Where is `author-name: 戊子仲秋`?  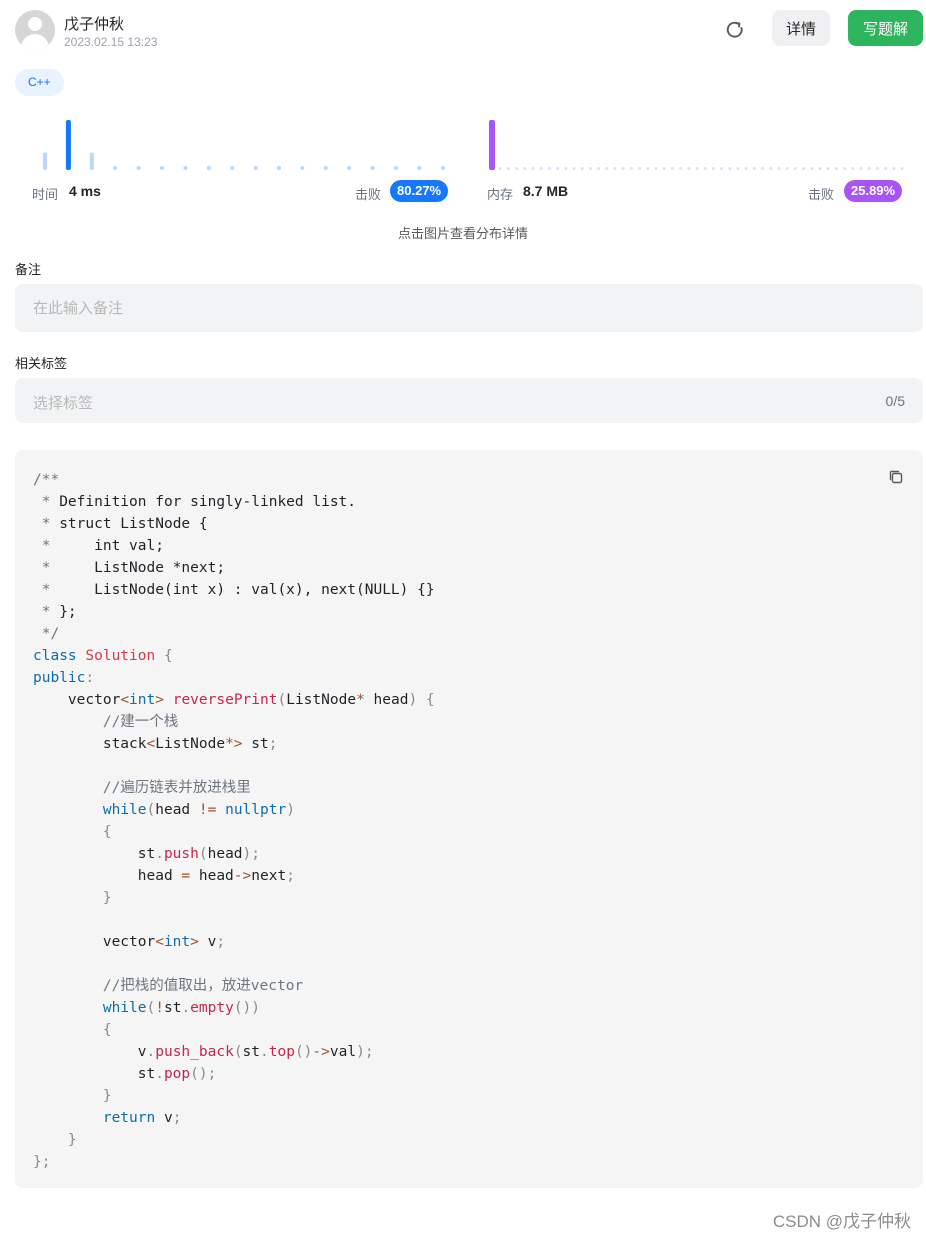 author-name: 戊子仲秋 is located at coordinates (94, 23).